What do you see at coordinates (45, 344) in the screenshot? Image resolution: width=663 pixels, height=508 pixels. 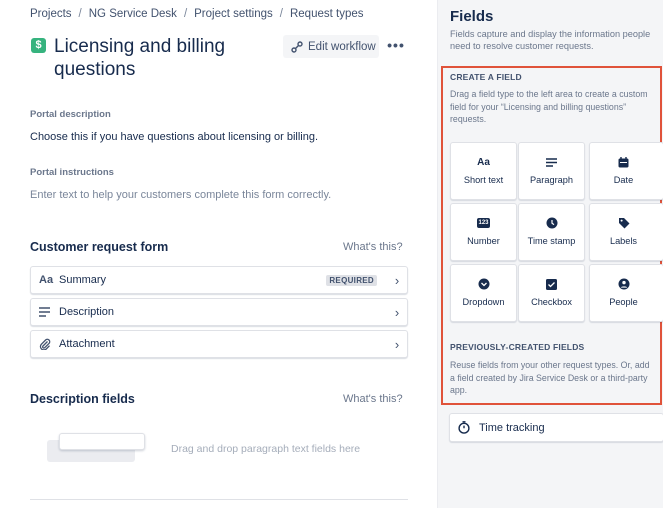 I see `paperclip-icon` at bounding box center [45, 344].